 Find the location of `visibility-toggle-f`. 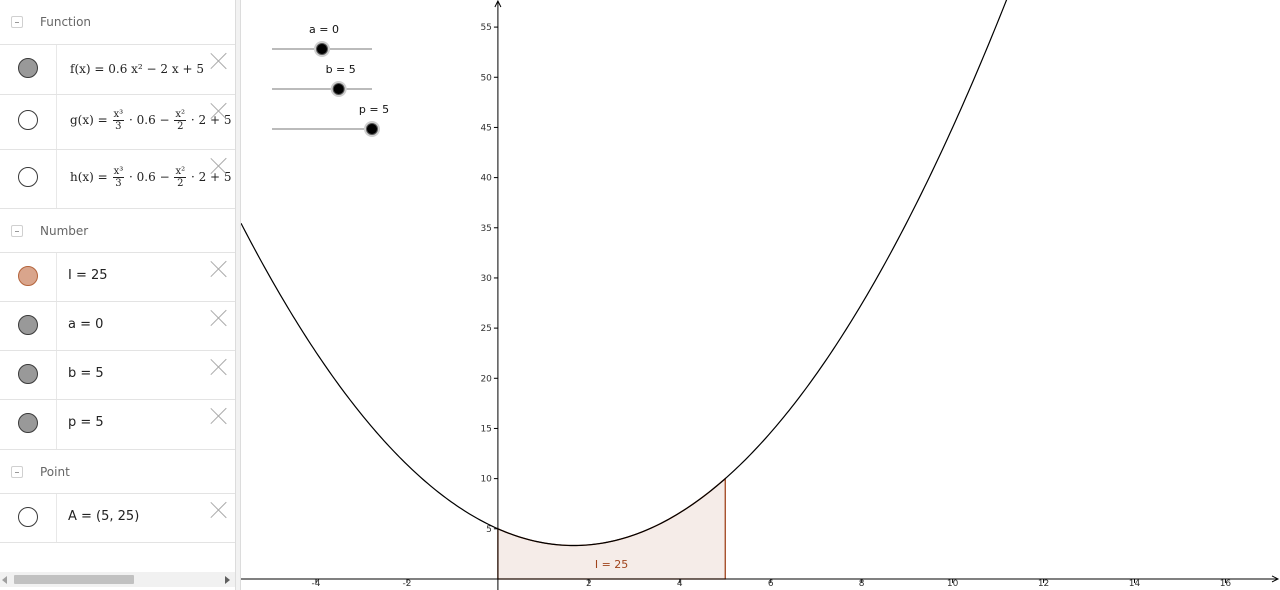

visibility-toggle-f is located at coordinates (28, 68).